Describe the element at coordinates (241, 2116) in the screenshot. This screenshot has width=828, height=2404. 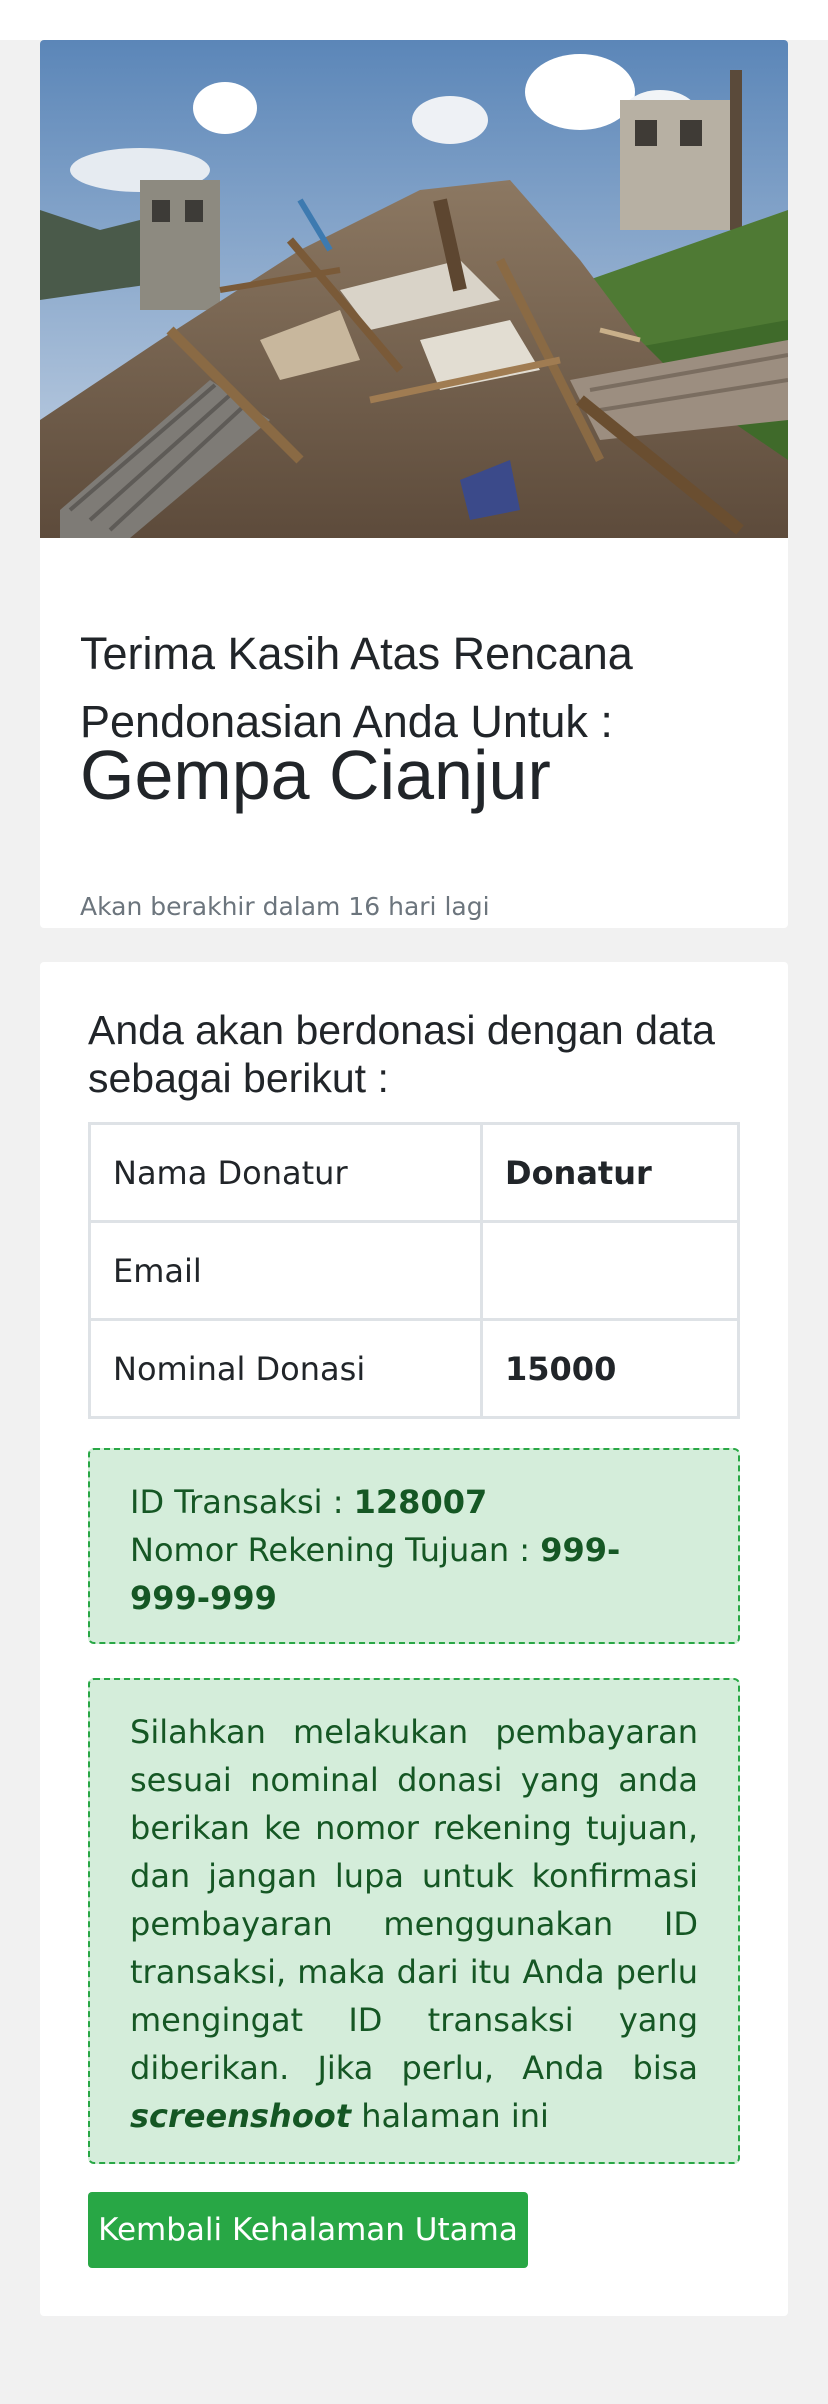
I see `instructions-emphasis: screenshoot` at that location.